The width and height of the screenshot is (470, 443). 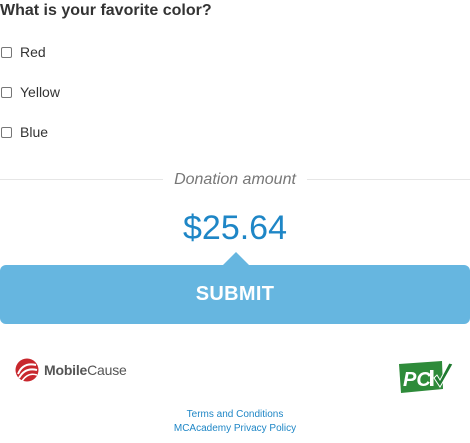 What do you see at coordinates (236, 259) in the screenshot?
I see `submit-arrow-icon` at bounding box center [236, 259].